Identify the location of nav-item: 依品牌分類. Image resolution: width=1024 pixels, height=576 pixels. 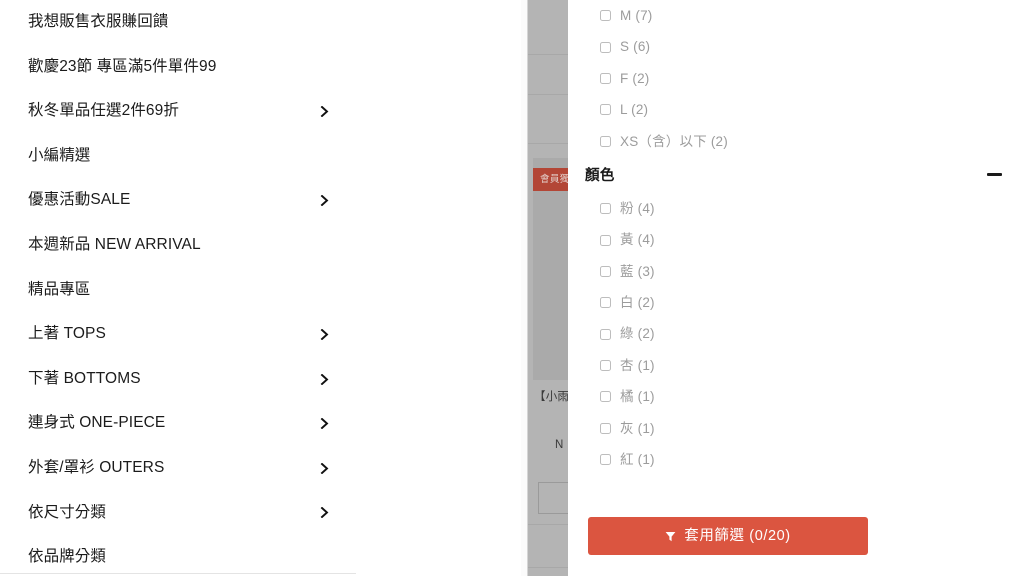
(178, 554).